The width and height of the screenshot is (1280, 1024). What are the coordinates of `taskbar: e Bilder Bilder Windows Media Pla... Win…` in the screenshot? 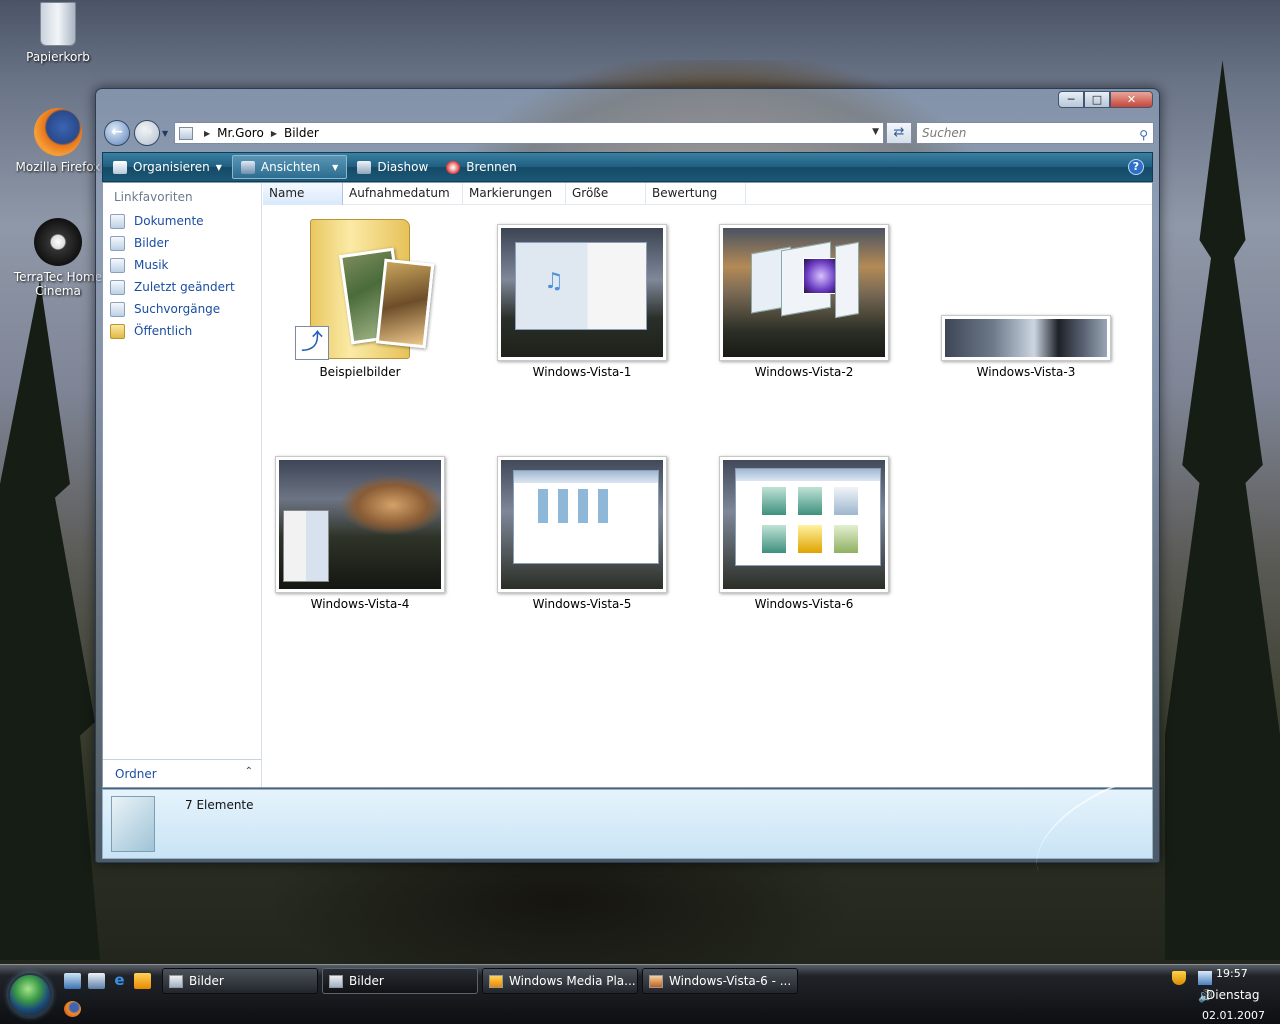 It's located at (640, 994).